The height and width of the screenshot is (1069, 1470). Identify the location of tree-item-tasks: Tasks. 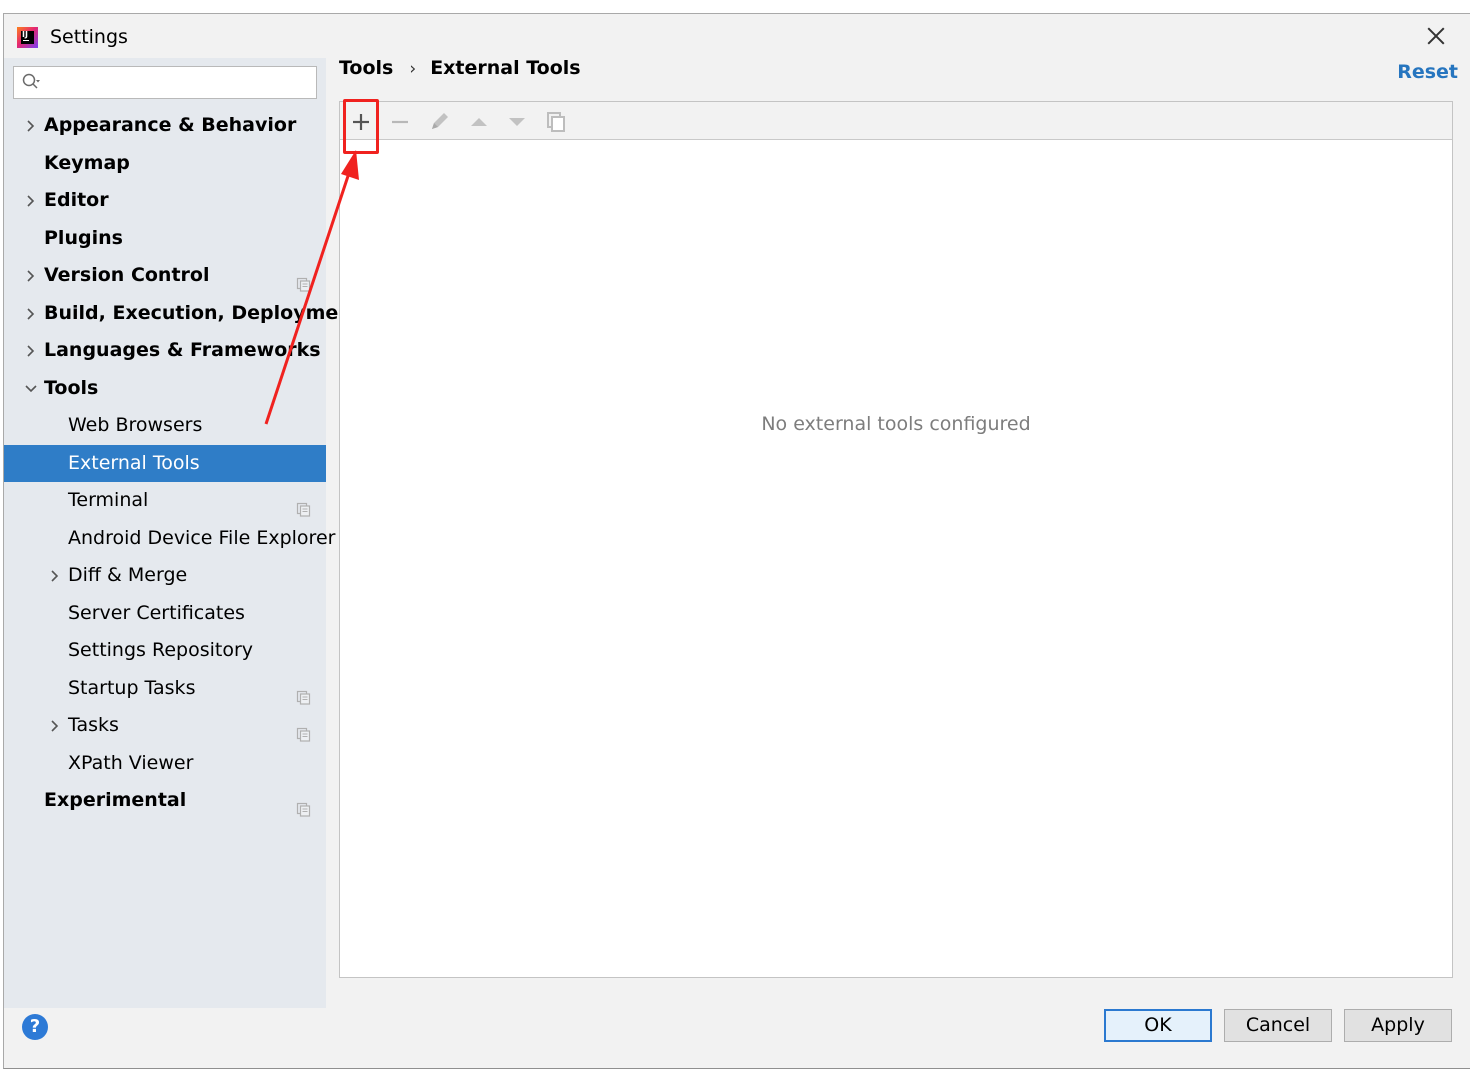
(165, 726).